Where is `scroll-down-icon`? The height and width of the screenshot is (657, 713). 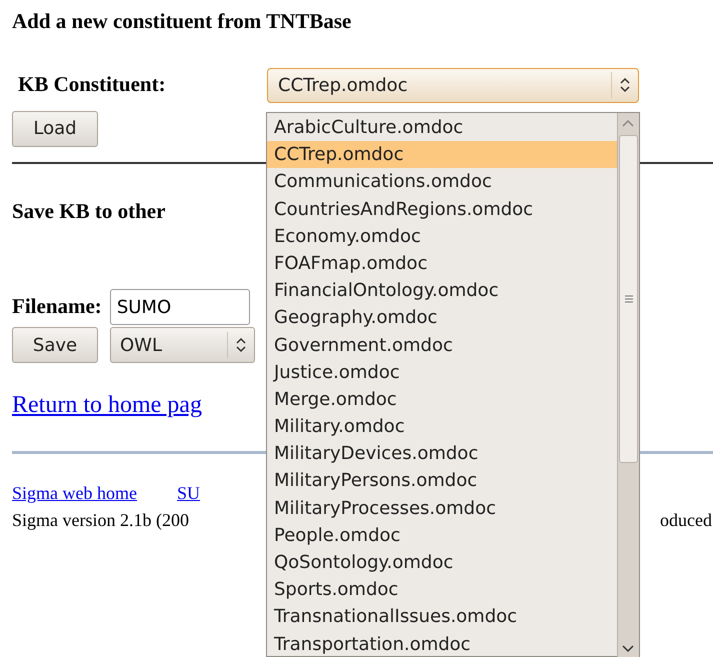
scroll-down-icon is located at coordinates (628, 649).